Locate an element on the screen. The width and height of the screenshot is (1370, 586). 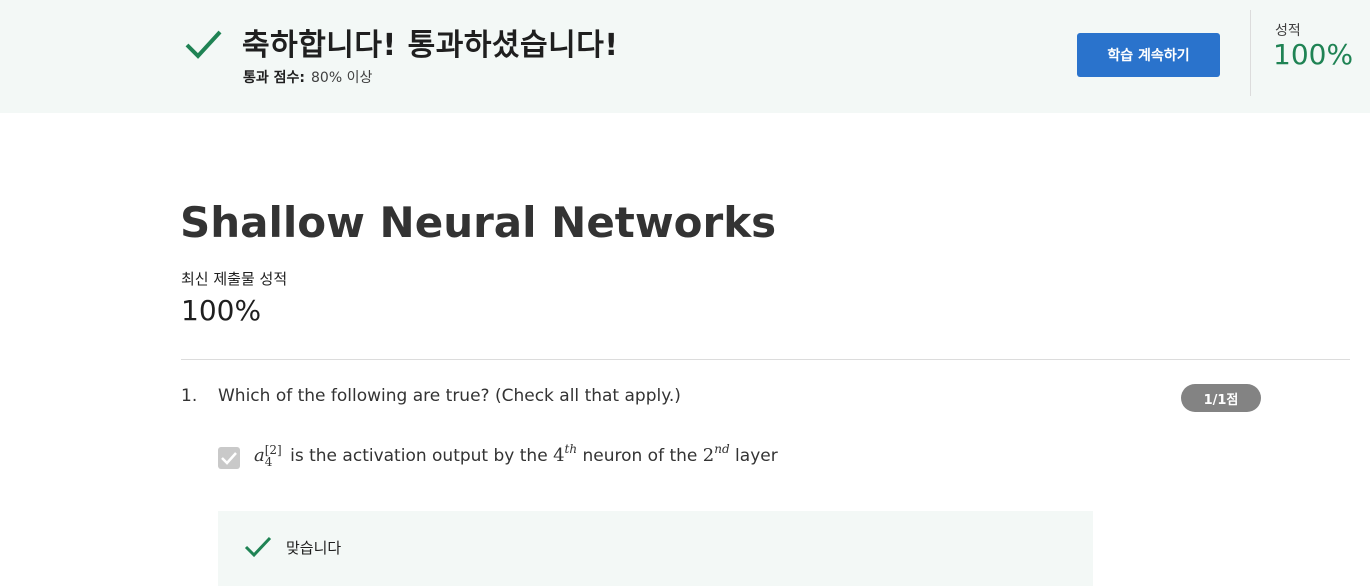
latest-submission-grade: 100% is located at coordinates (221, 310).